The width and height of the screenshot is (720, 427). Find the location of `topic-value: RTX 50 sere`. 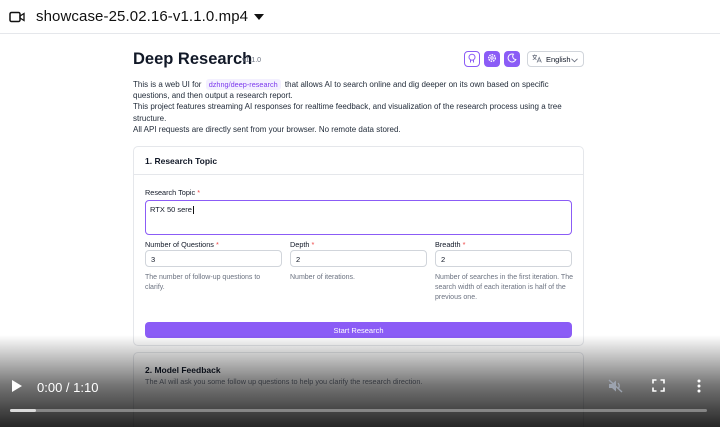

topic-value: RTX 50 sere is located at coordinates (171, 209).